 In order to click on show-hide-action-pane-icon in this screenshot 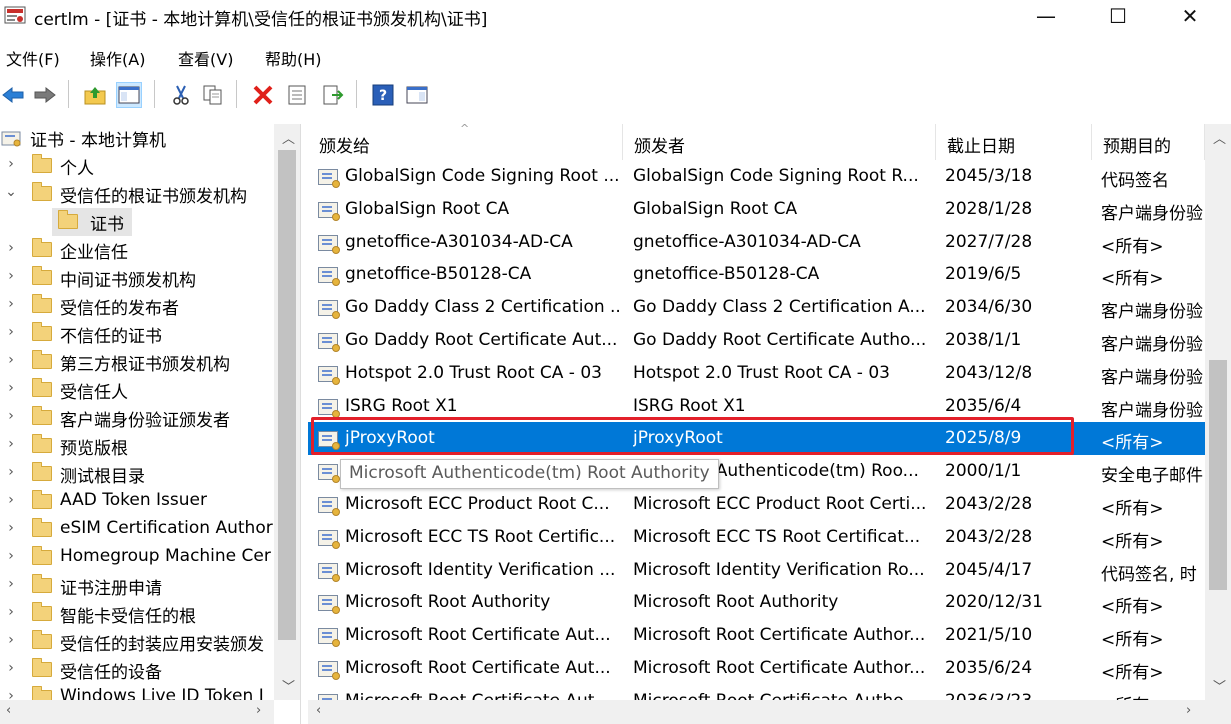, I will do `click(417, 95)`.